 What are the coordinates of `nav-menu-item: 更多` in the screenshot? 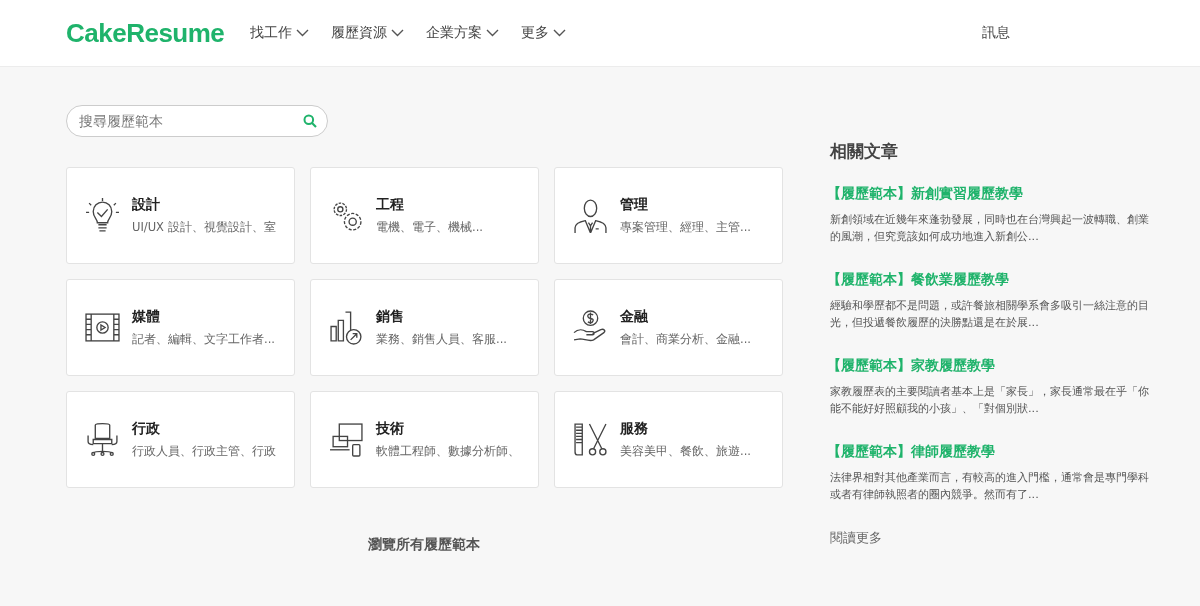 It's located at (544, 33).